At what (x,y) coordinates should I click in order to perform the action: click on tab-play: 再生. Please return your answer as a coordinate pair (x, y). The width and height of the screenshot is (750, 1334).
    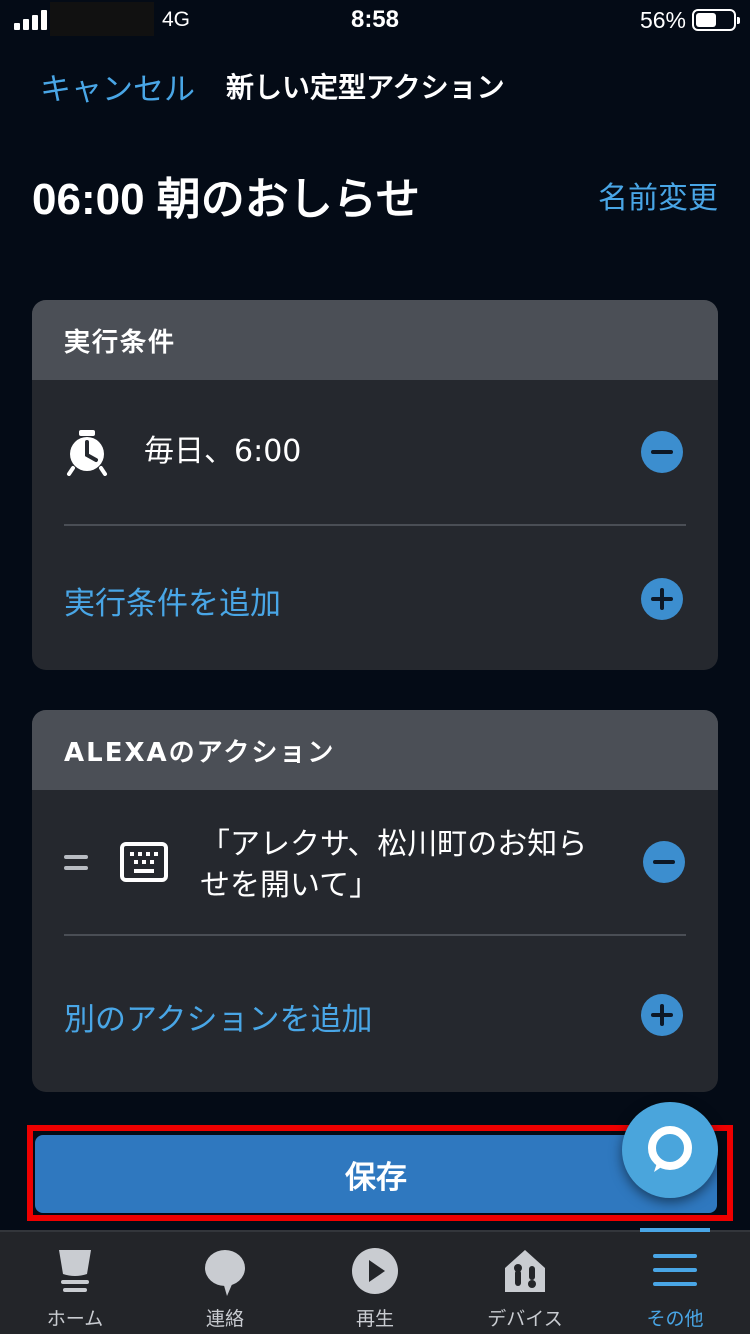
    Looking at the image, I should click on (375, 1283).